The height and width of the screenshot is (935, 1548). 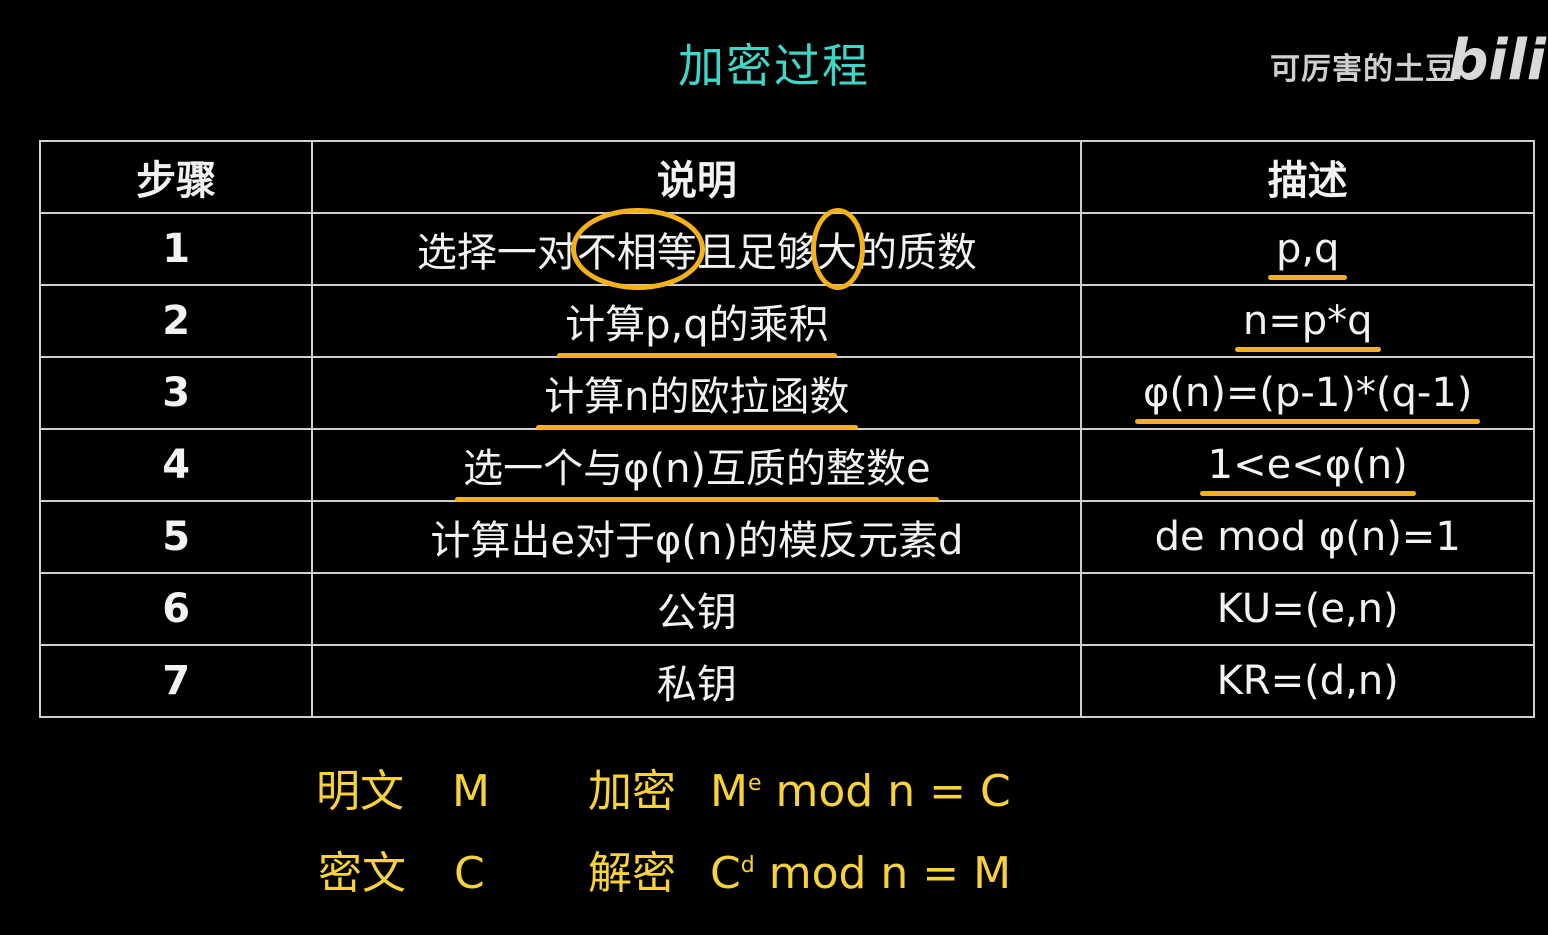 I want to click on ciphertext-note: 密文 C, so click(x=401, y=869).